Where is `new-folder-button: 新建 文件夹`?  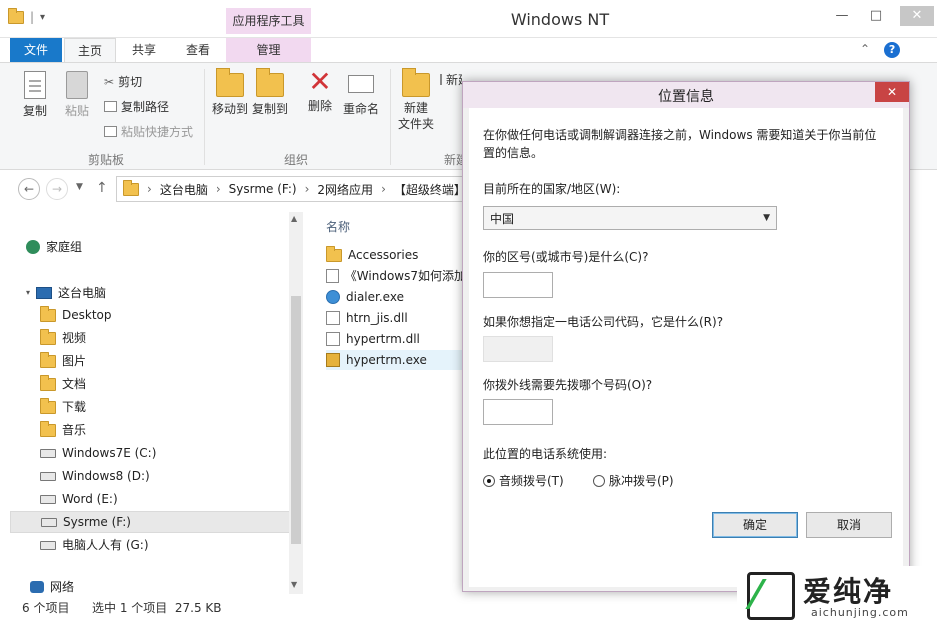 new-folder-button: 新建 文件夹 is located at coordinates (416, 99).